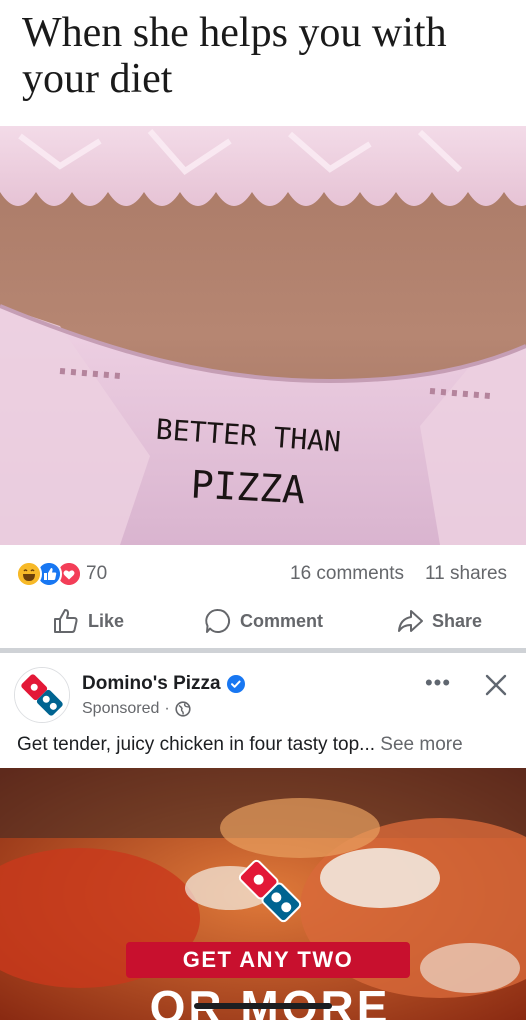 The image size is (526, 1020). Describe the element at coordinates (248, 487) in the screenshot. I see `handwritten-line2: PIZZA` at that location.